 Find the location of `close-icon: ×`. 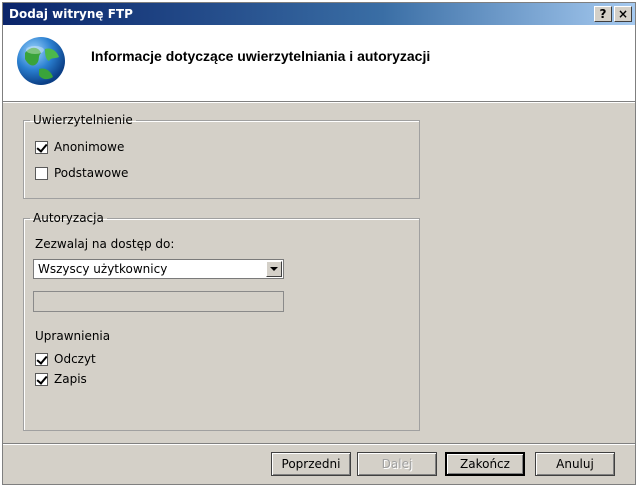

close-icon: × is located at coordinates (623, 14).